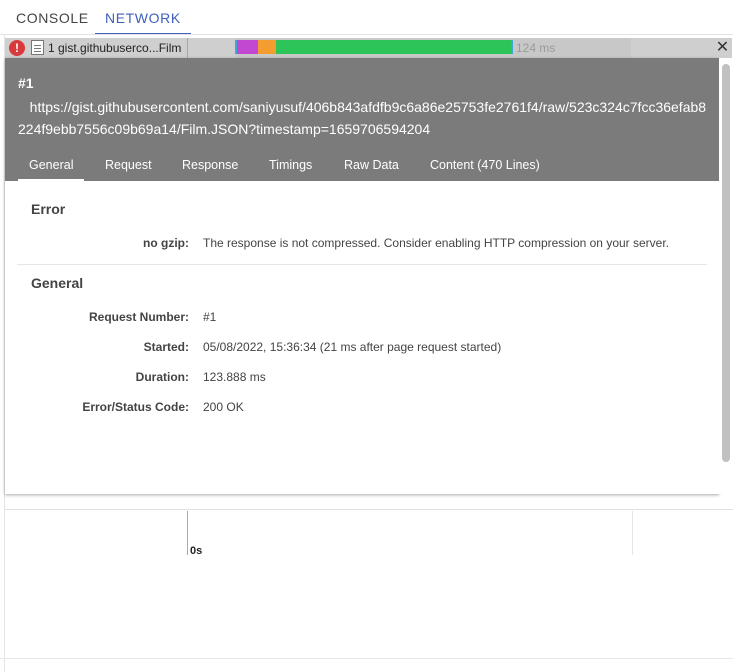 The width and height of the screenshot is (733, 672). What do you see at coordinates (366, 17) in the screenshot?
I see `devtools-tab-bar: CONSOLE NETWORK` at bounding box center [366, 17].